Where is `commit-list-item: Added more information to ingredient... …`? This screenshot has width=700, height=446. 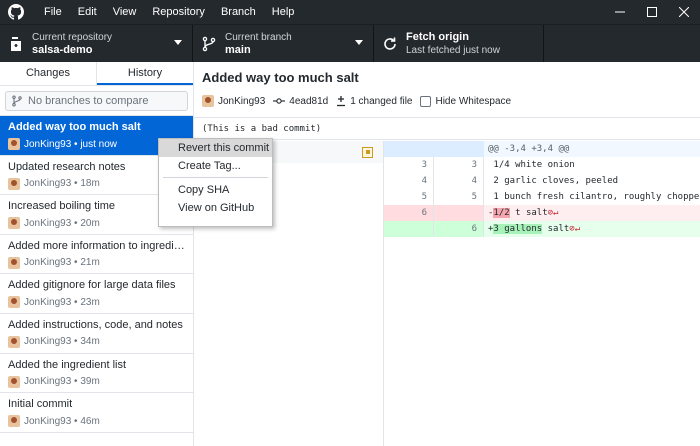 commit-list-item: Added more information to ingredient... … is located at coordinates (96, 255).